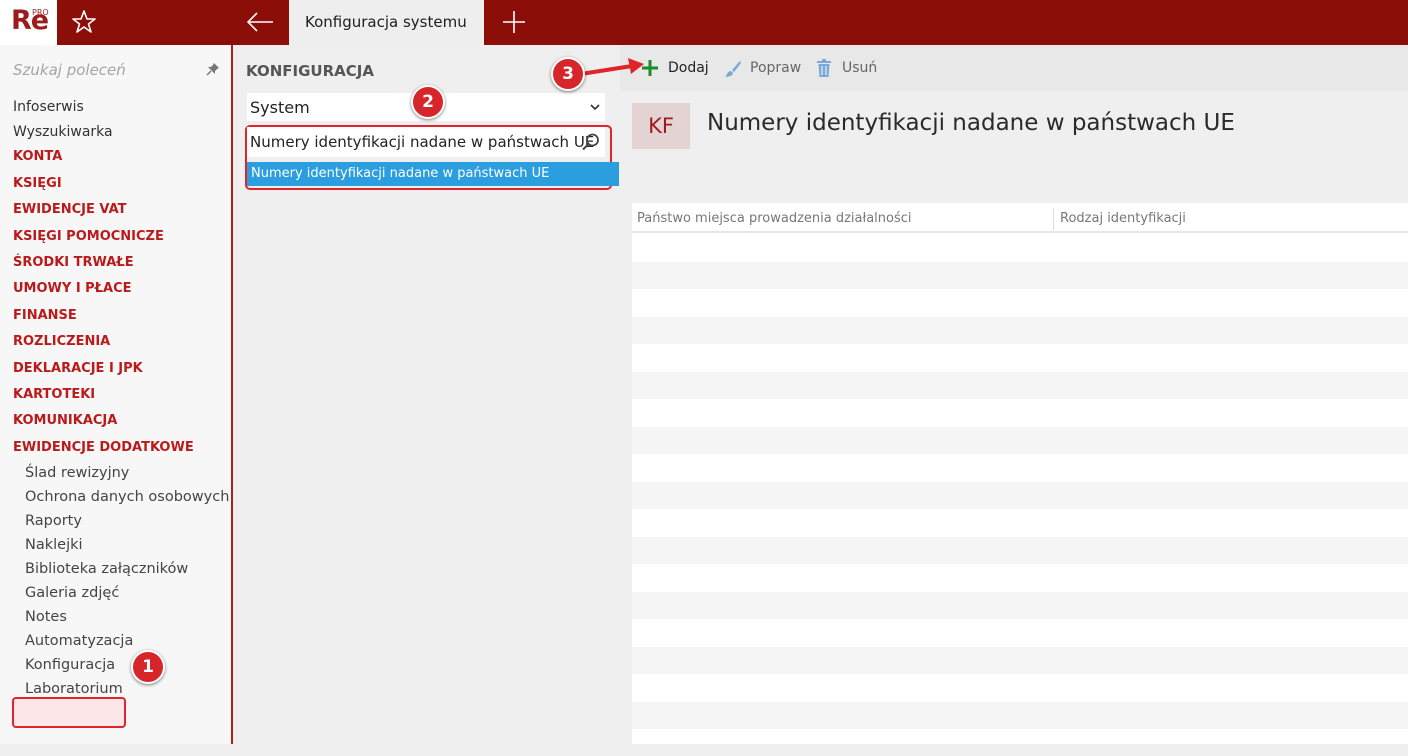 This screenshot has height=756, width=1408. What do you see at coordinates (260, 22) in the screenshot?
I see `back-arrow-icon` at bounding box center [260, 22].